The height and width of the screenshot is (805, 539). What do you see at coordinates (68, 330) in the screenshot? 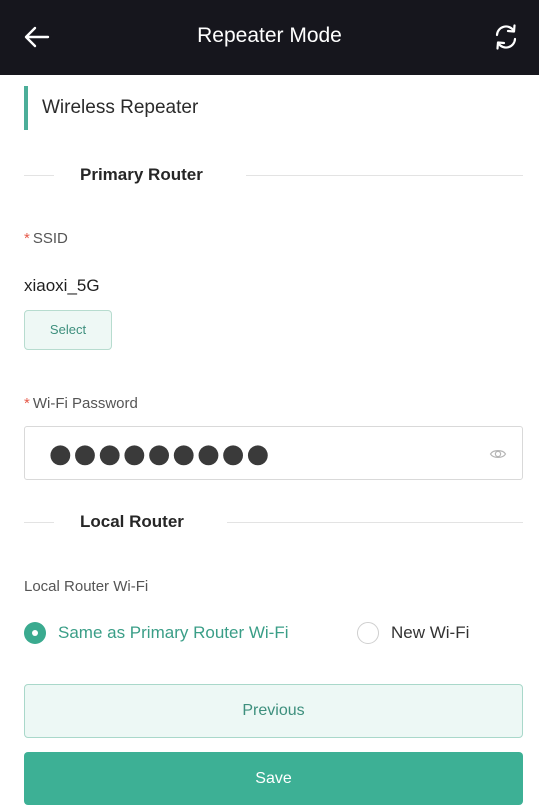
I see `select-ssid-button: Select` at bounding box center [68, 330].